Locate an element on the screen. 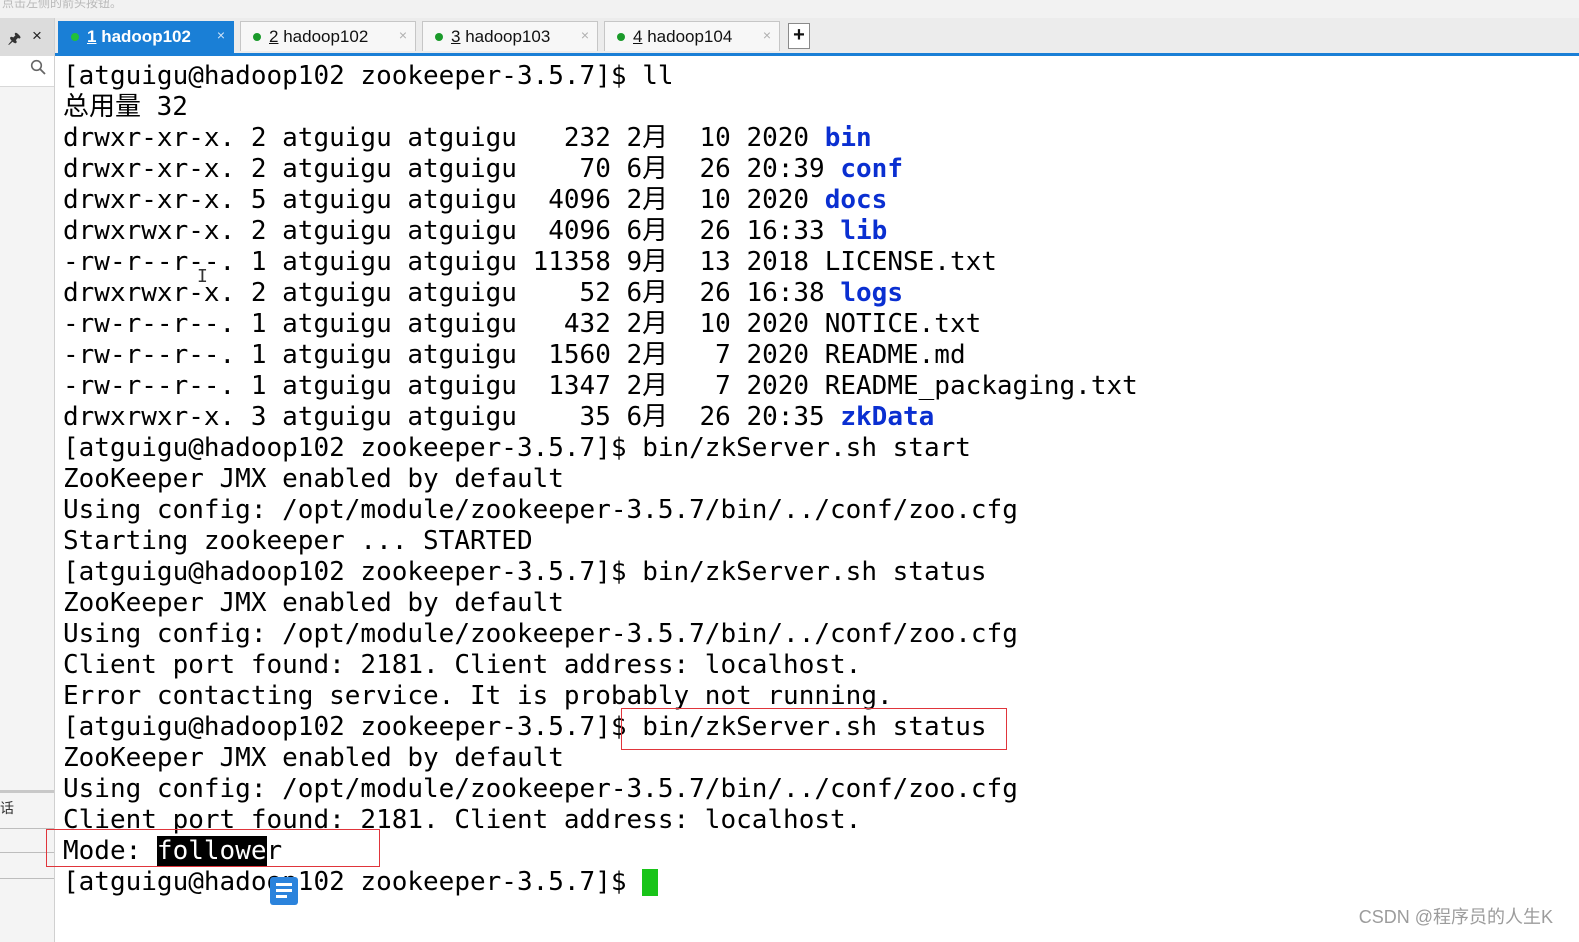 This screenshot has height=942, width=1579. panel-row-line is located at coordinates (27, 878).